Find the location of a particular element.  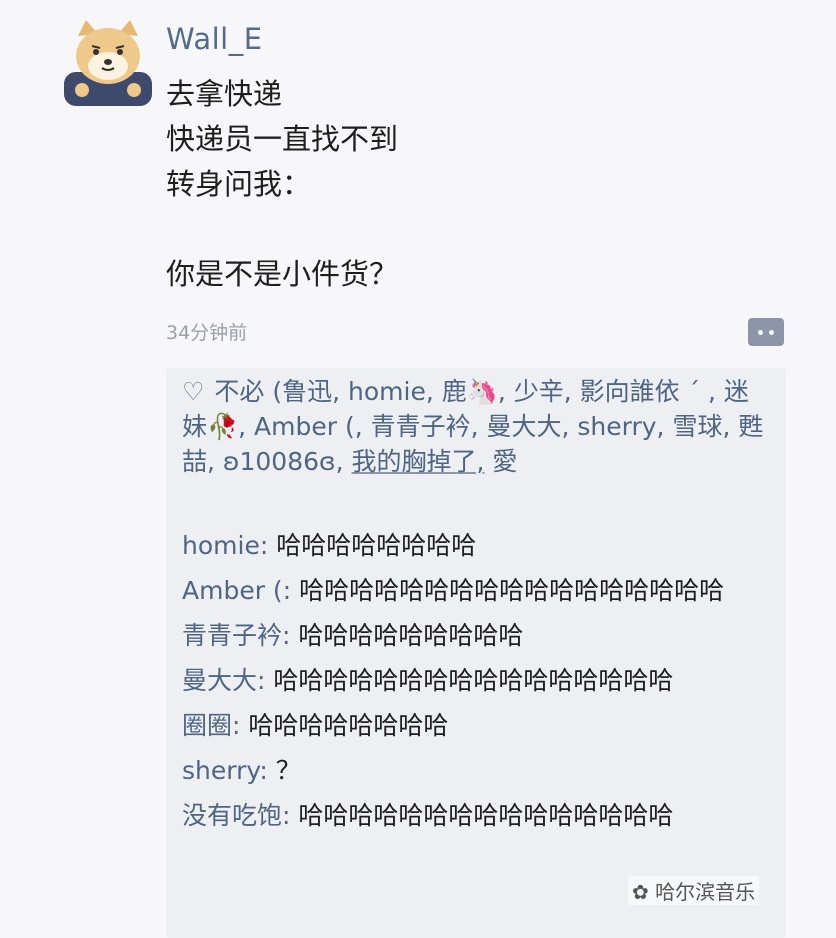

comment-author: 没有吃饱 is located at coordinates (232, 815).